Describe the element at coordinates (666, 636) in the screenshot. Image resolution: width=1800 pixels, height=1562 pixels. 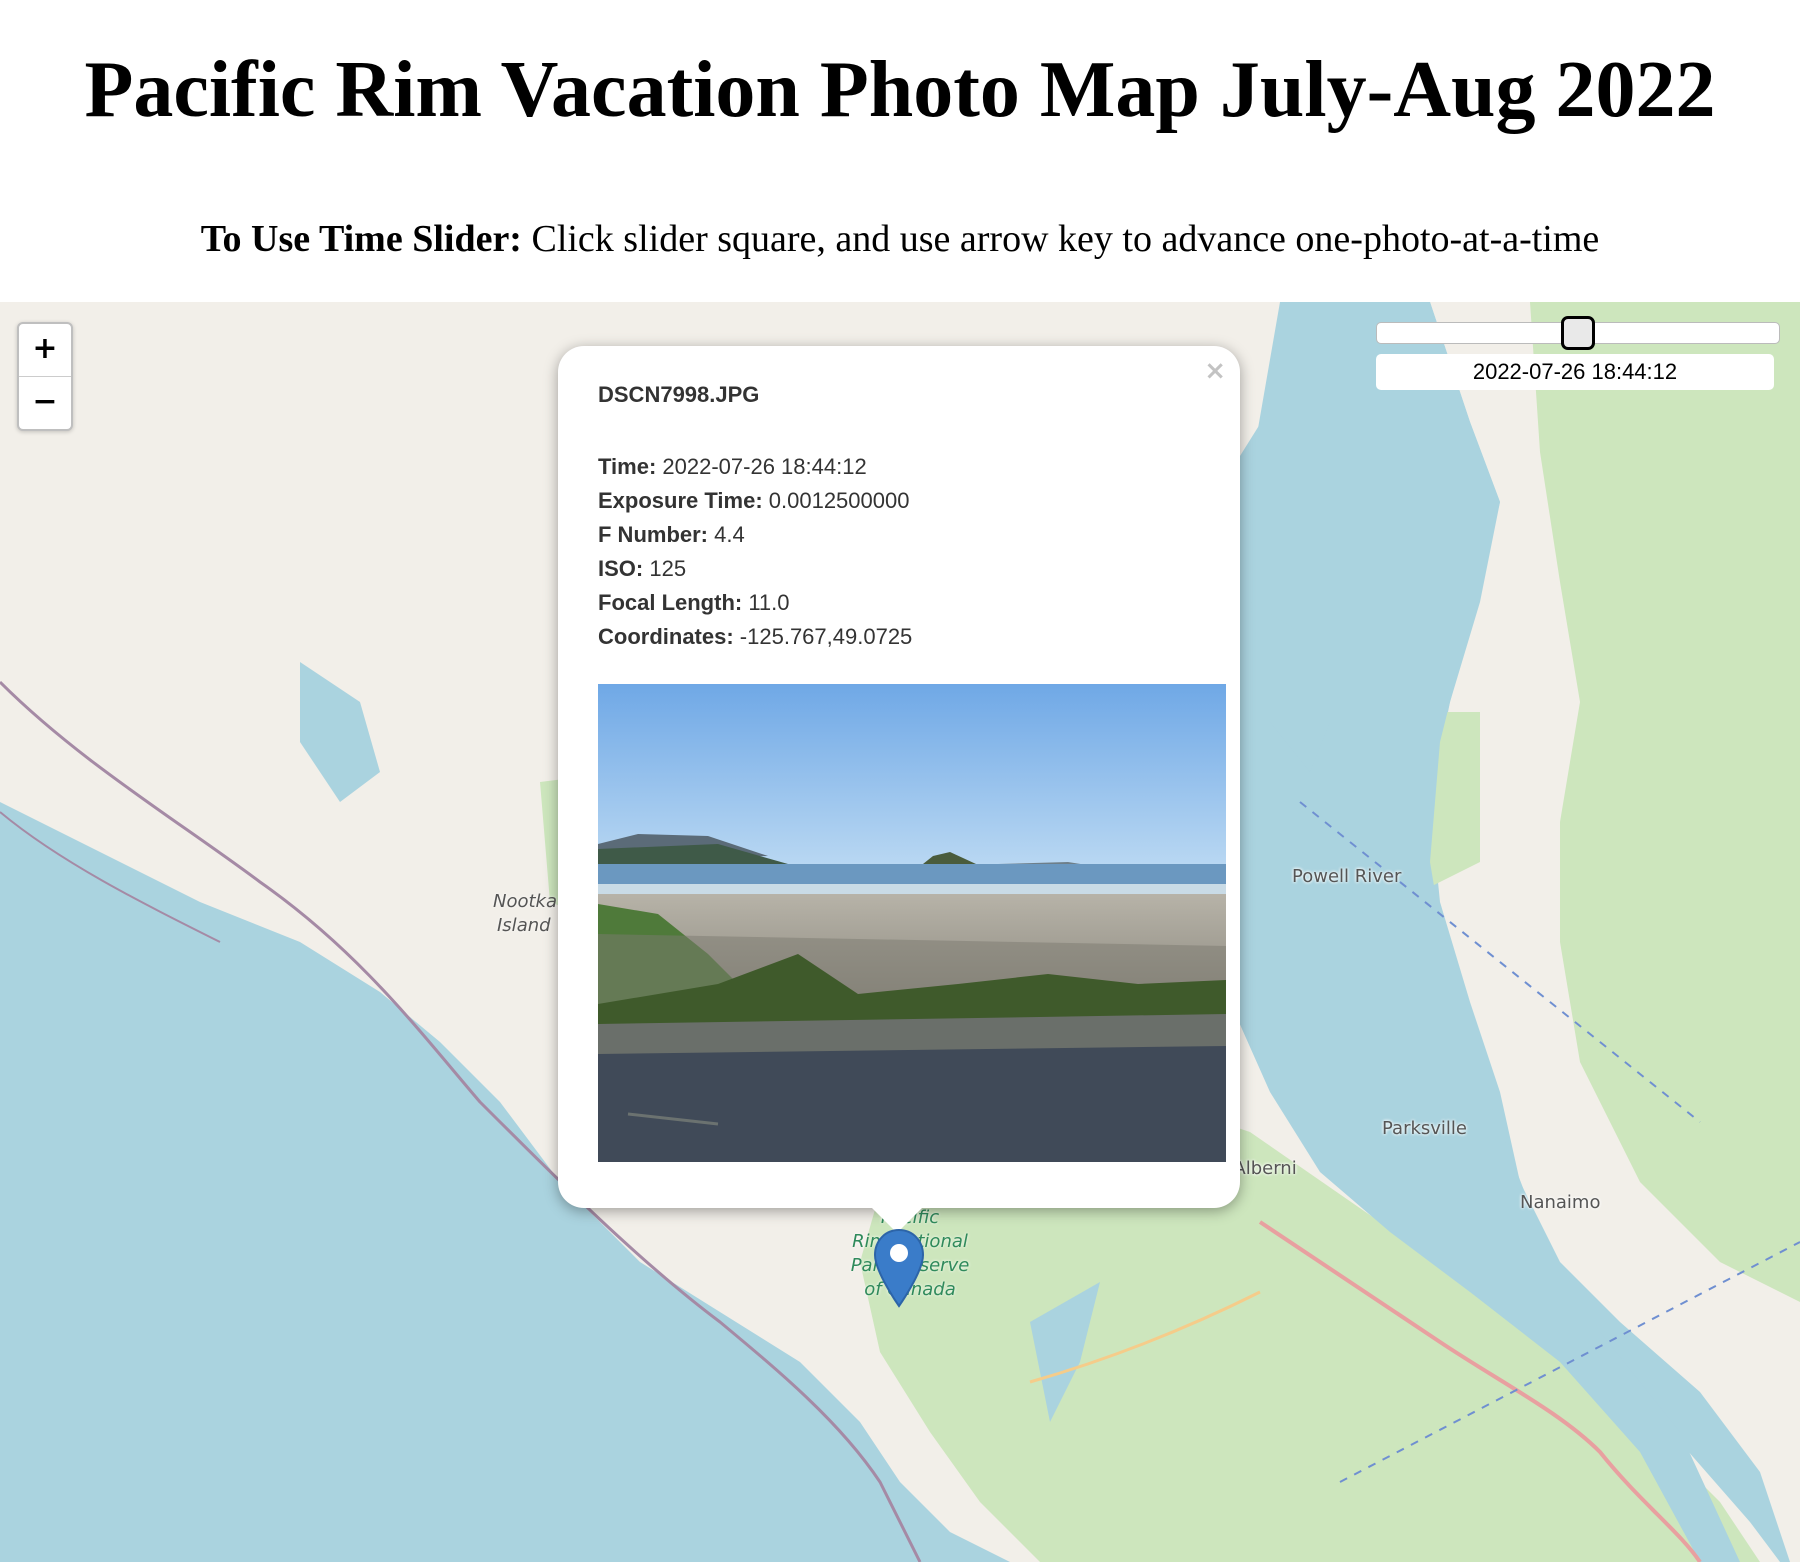
I see `field-key: Coordinates:` at that location.